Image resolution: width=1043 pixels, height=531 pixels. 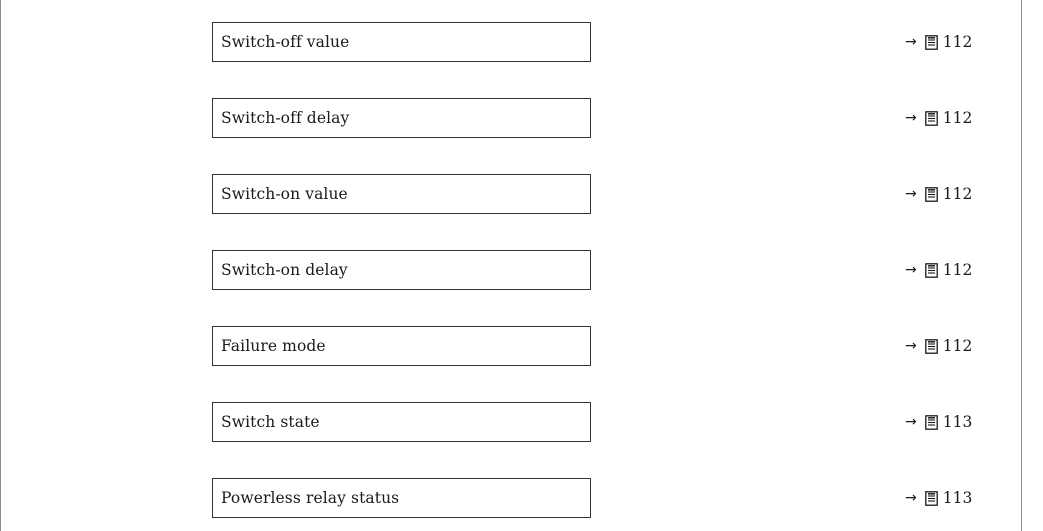 What do you see at coordinates (401, 270) in the screenshot?
I see `parameter-switch-on-delay: Switch-on delay` at bounding box center [401, 270].